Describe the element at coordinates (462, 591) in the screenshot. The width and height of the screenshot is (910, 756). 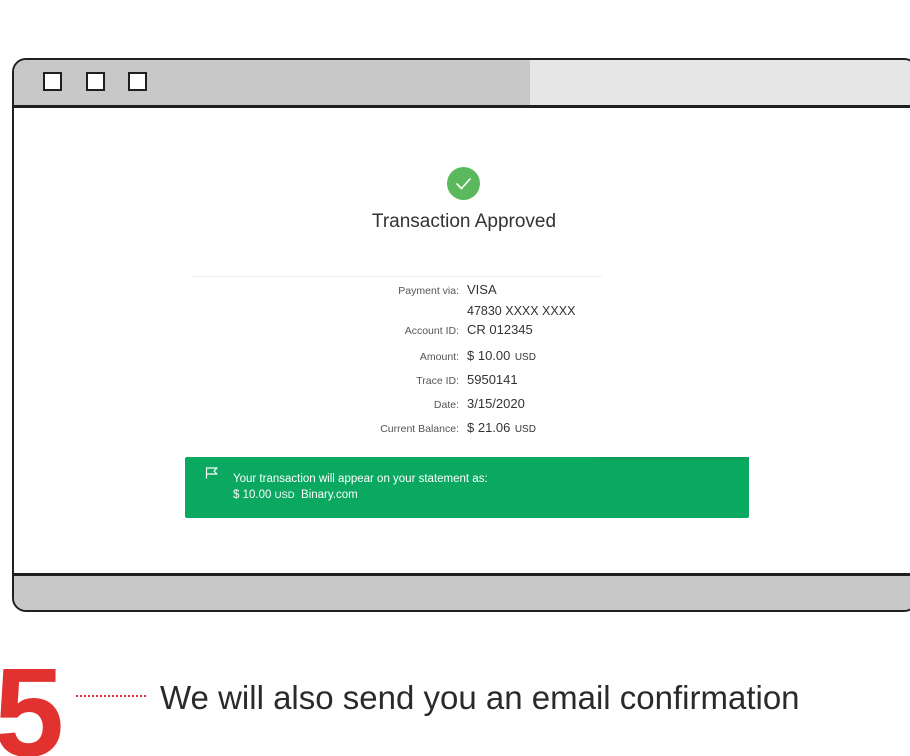
I see `window-footer` at that location.